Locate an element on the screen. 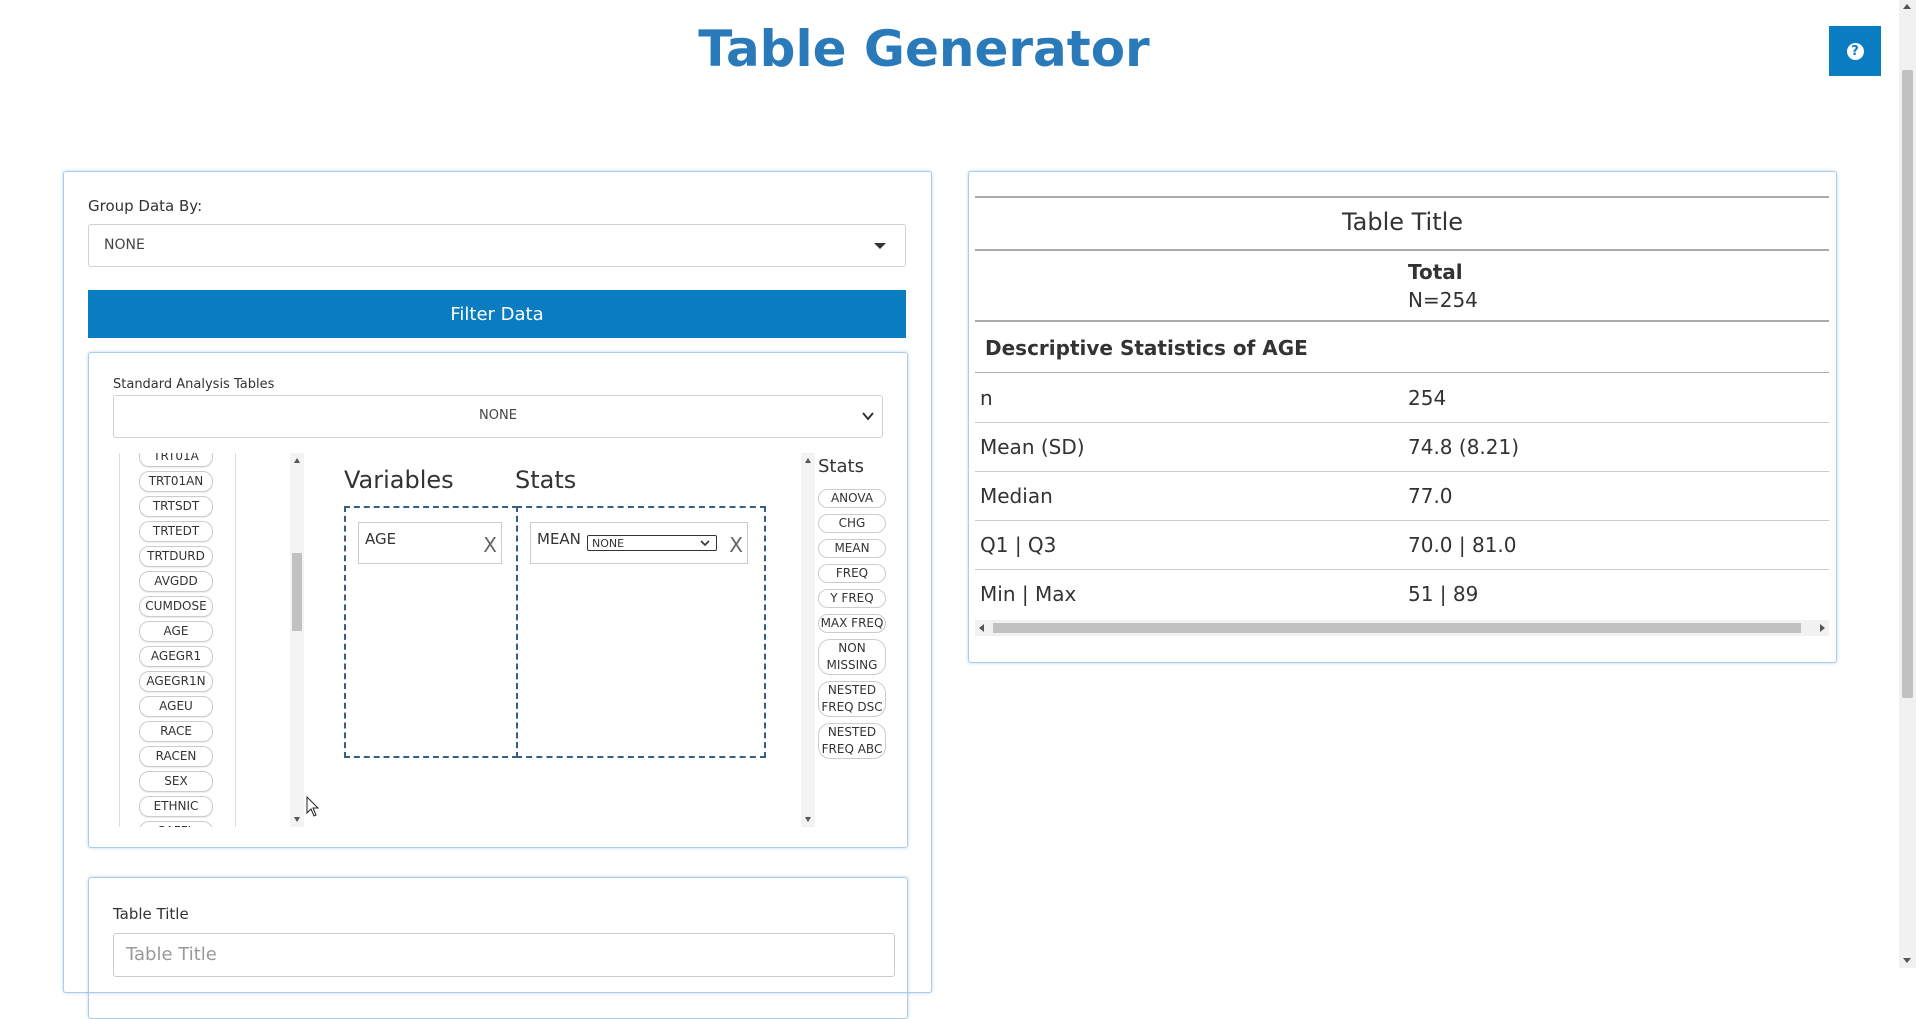 The height and width of the screenshot is (1019, 1916). scroll-right-arrow-icon is located at coordinates (1822, 628).